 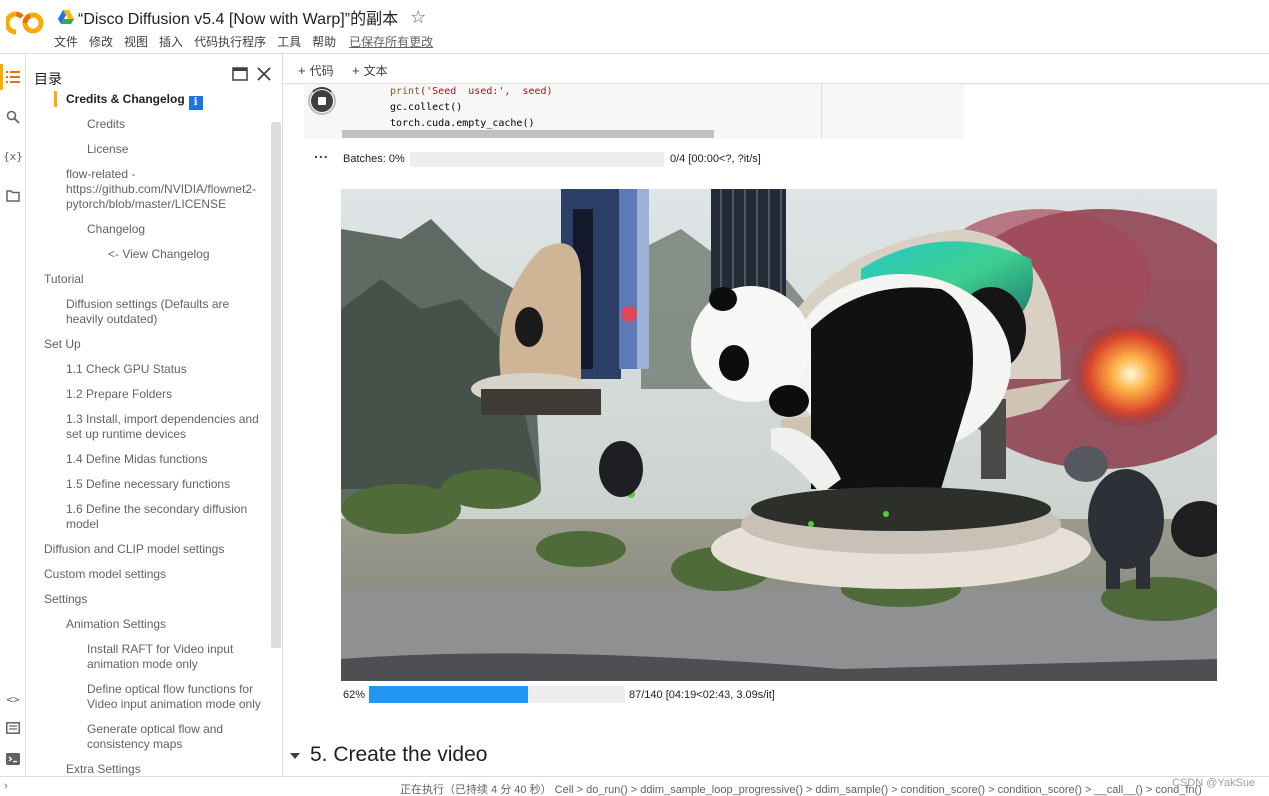 I want to click on saved-status-link: 已保存所有更改, so click(x=391, y=41).